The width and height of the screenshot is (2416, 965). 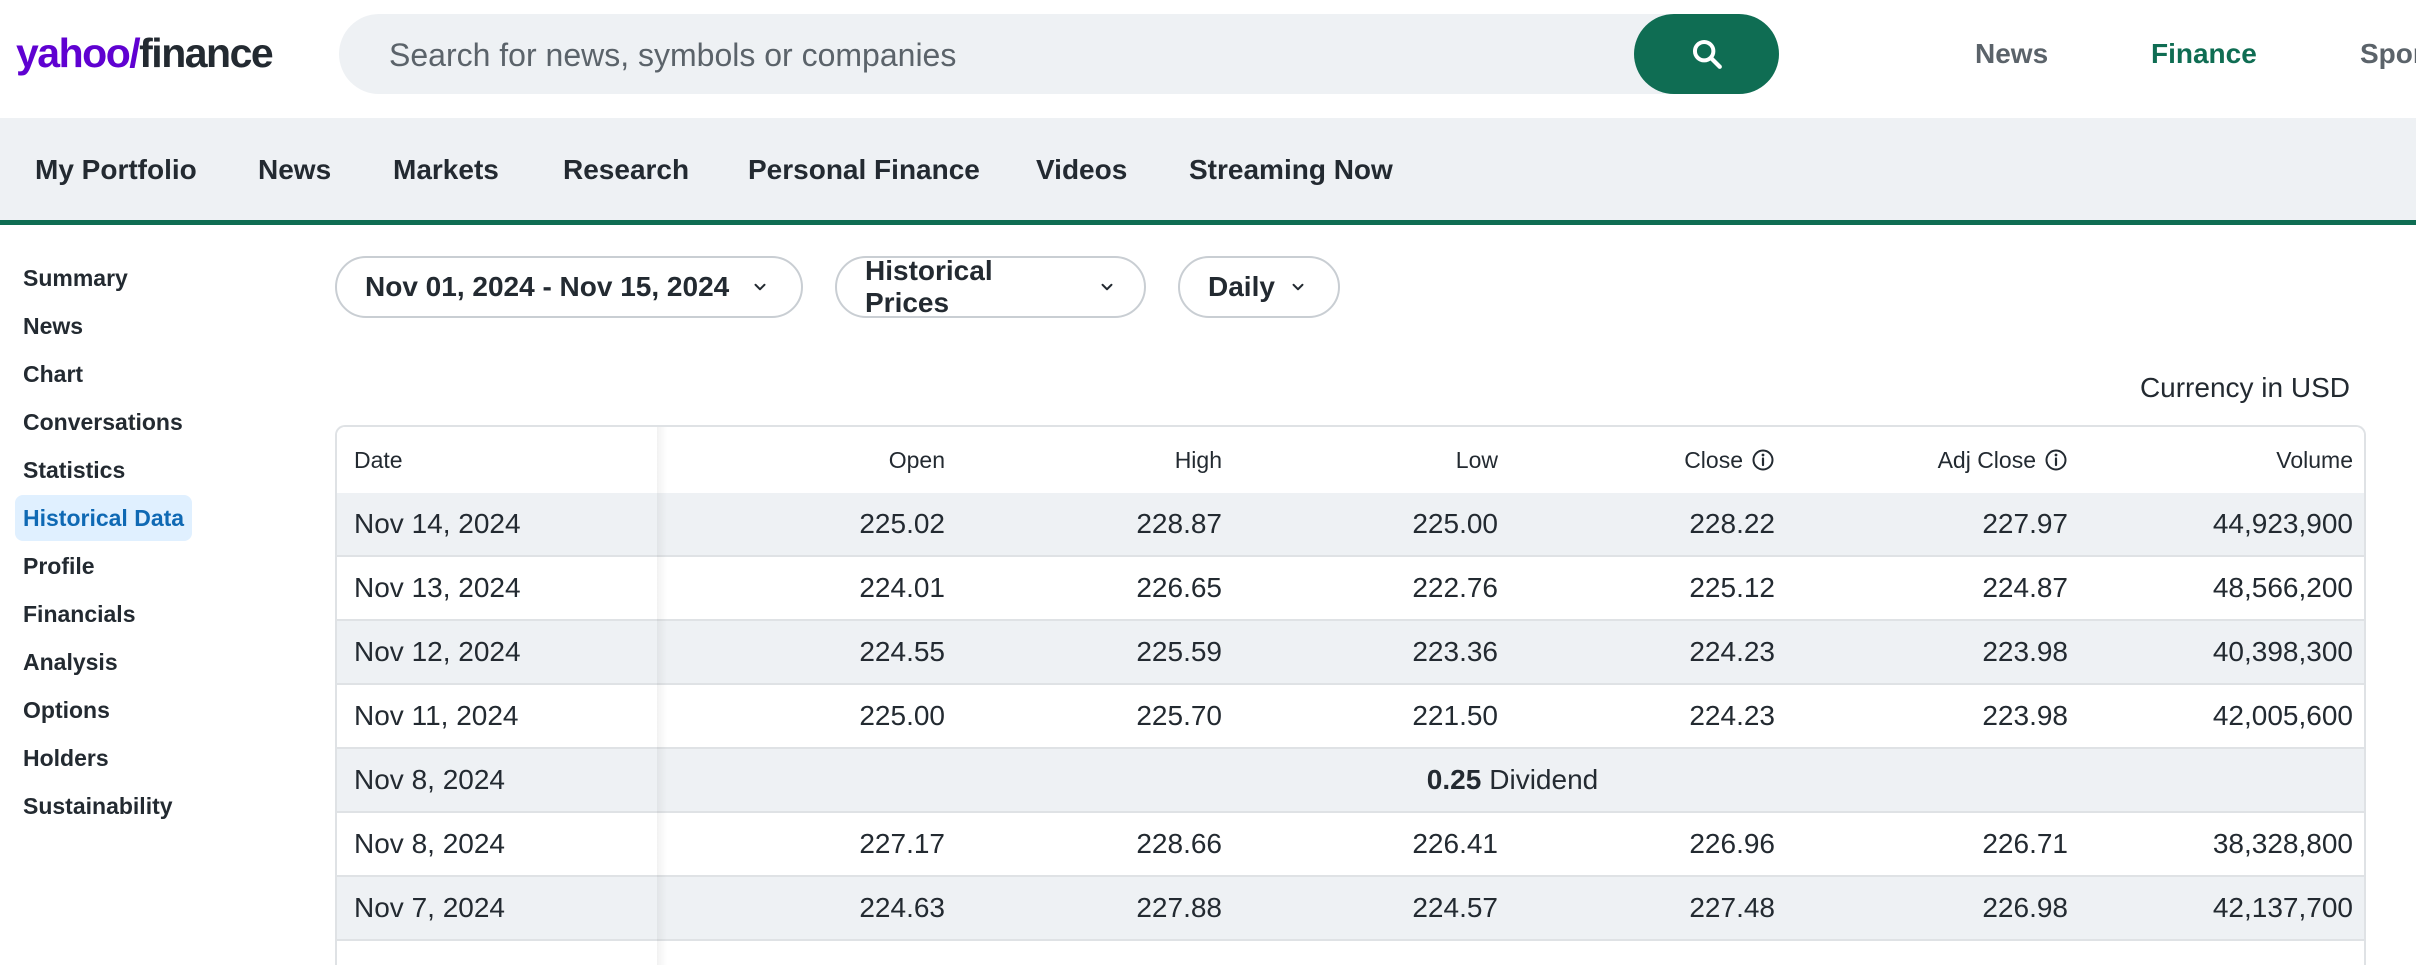 What do you see at coordinates (1198, 459) in the screenshot?
I see `header-high: High` at bounding box center [1198, 459].